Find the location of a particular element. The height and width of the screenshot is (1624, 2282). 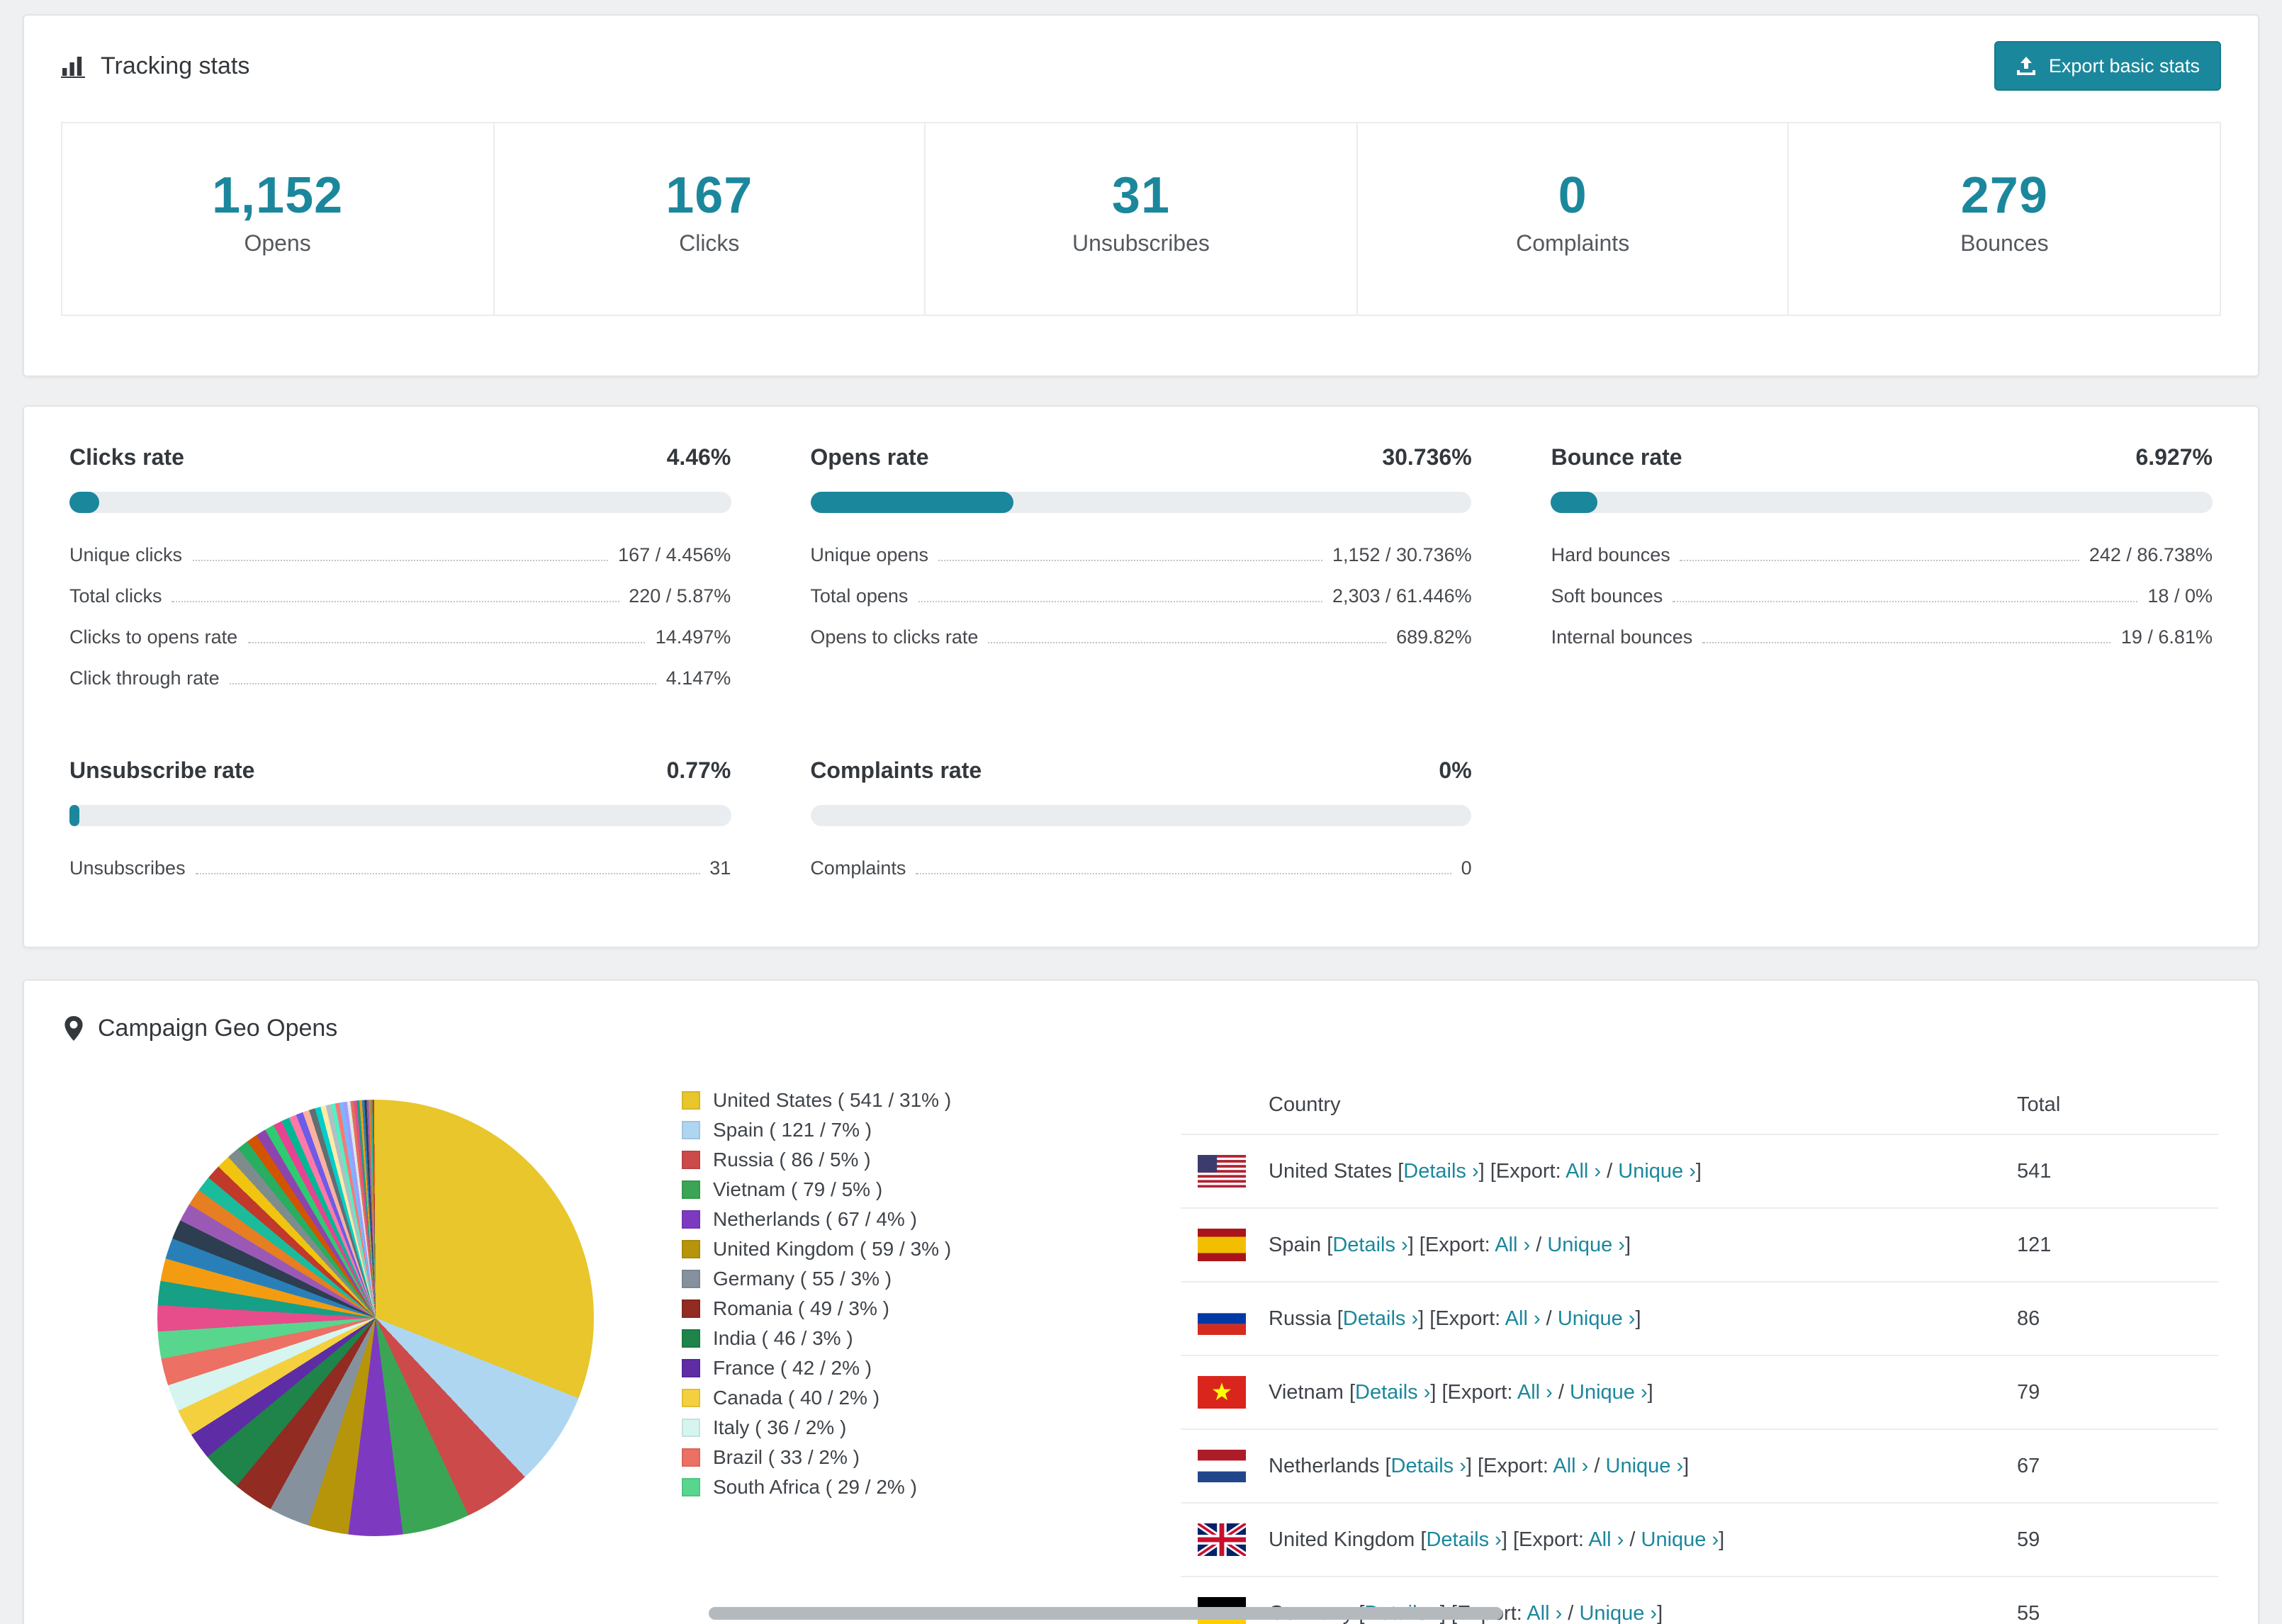

legend-item-india: India ( 46 / 3% ) is located at coordinates (861, 1339).